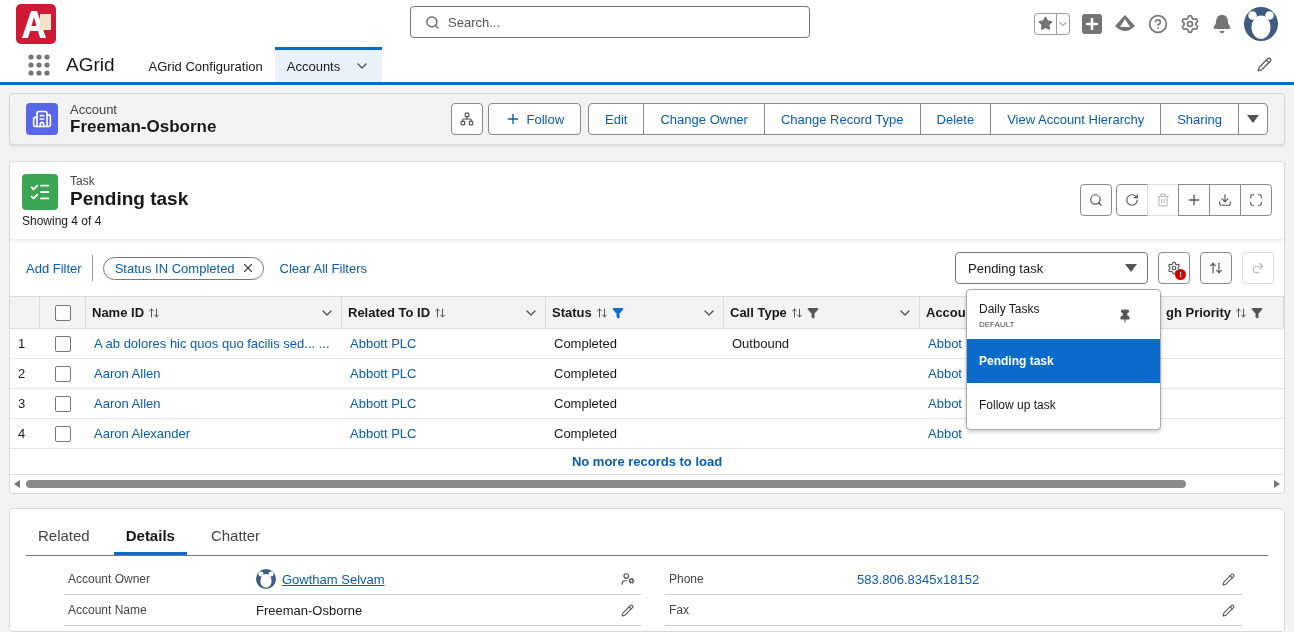 The width and height of the screenshot is (1294, 632). Describe the element at coordinates (679, 610) in the screenshot. I see `field-label: Fax` at that location.